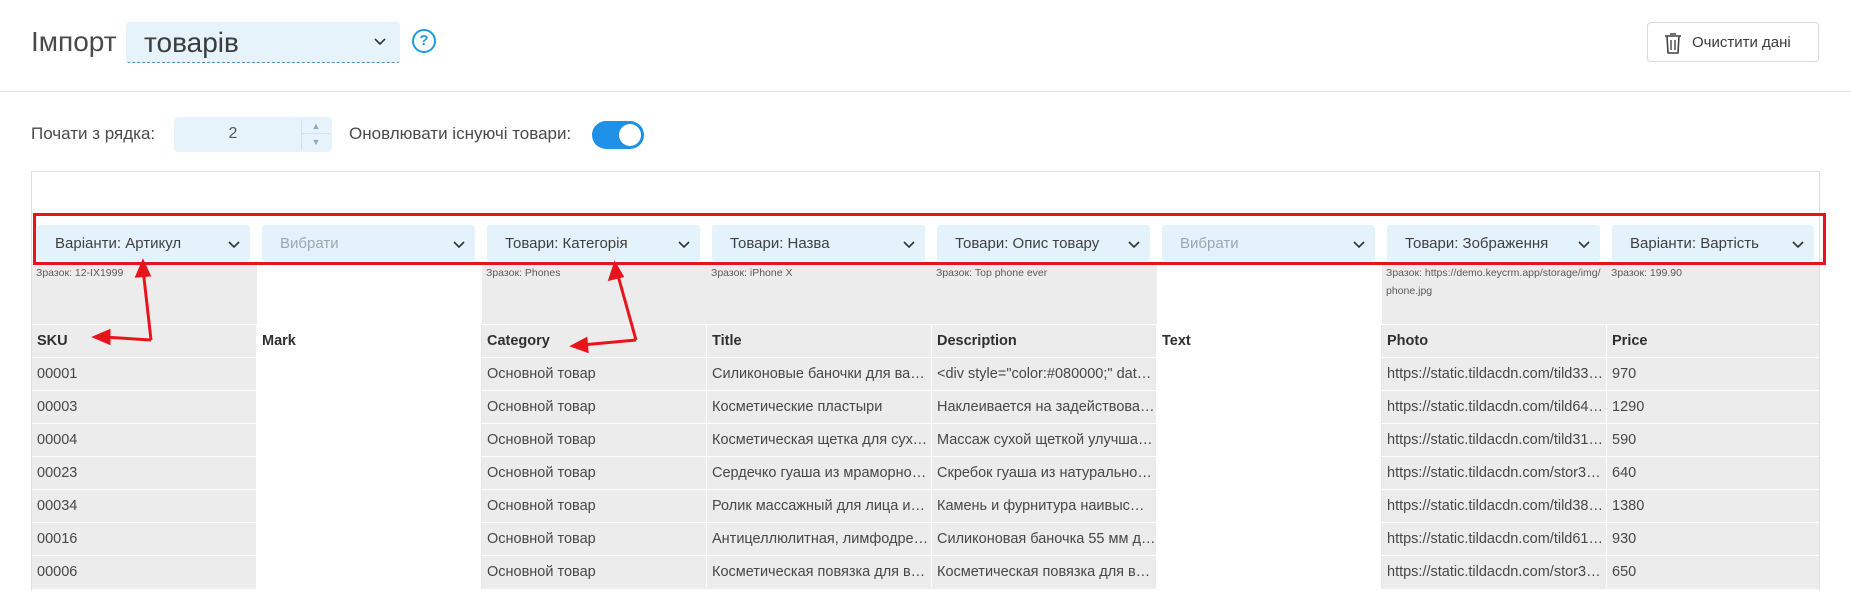  I want to click on arrowhead-sku-up, so click(143, 268).